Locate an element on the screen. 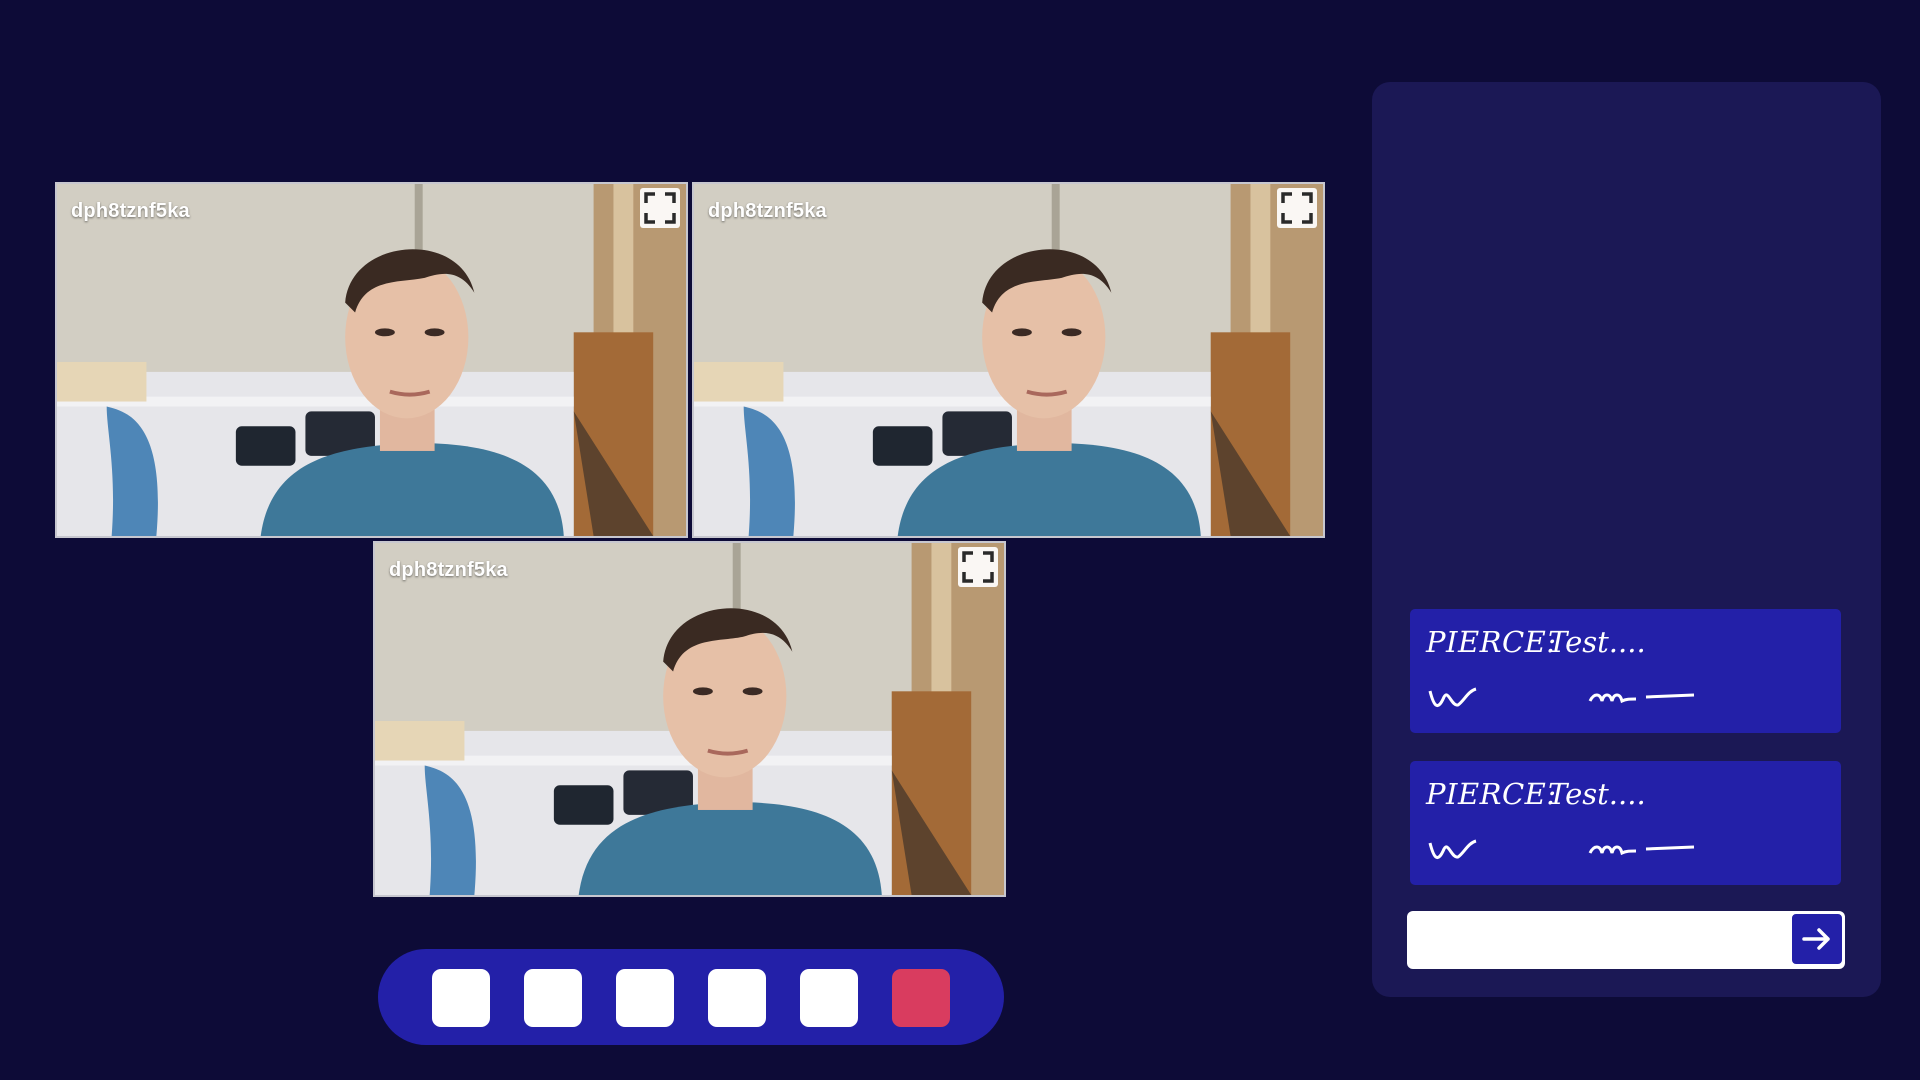 This screenshot has width=1920, height=1080. video-tile-1: dph8tznf5ka is located at coordinates (371, 360).